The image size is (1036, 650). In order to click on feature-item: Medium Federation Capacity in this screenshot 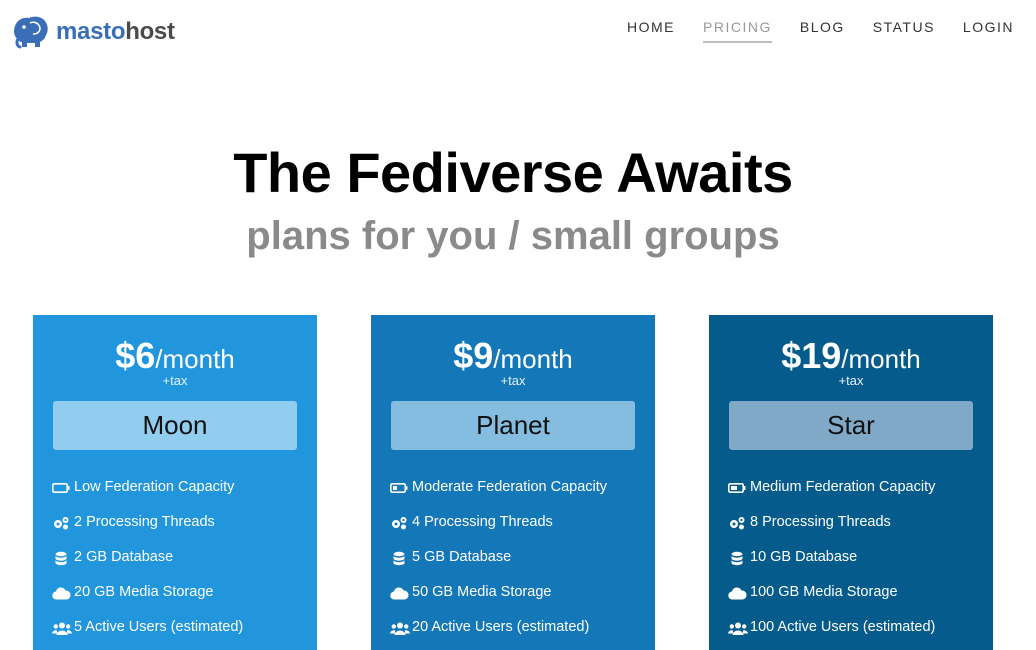, I will do `click(831, 496)`.